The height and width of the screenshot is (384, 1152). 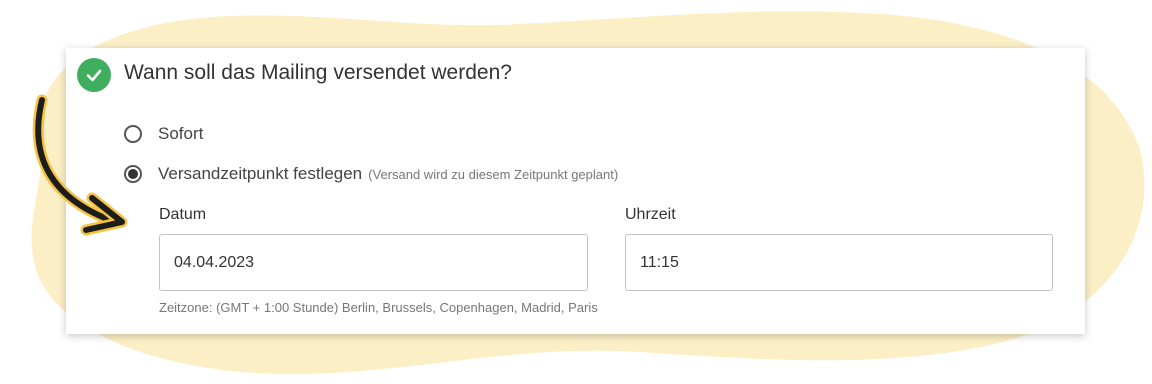 I want to click on time-input, so click(x=839, y=262).